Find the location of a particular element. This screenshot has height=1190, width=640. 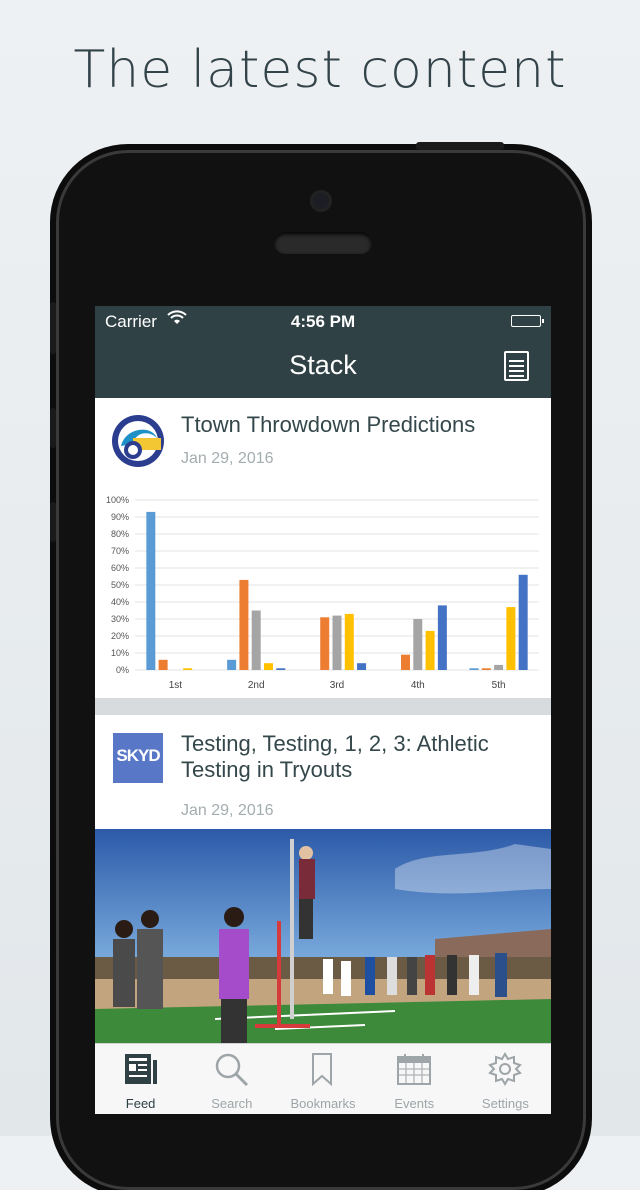

y-tick-label: 100% is located at coordinates (117, 500).